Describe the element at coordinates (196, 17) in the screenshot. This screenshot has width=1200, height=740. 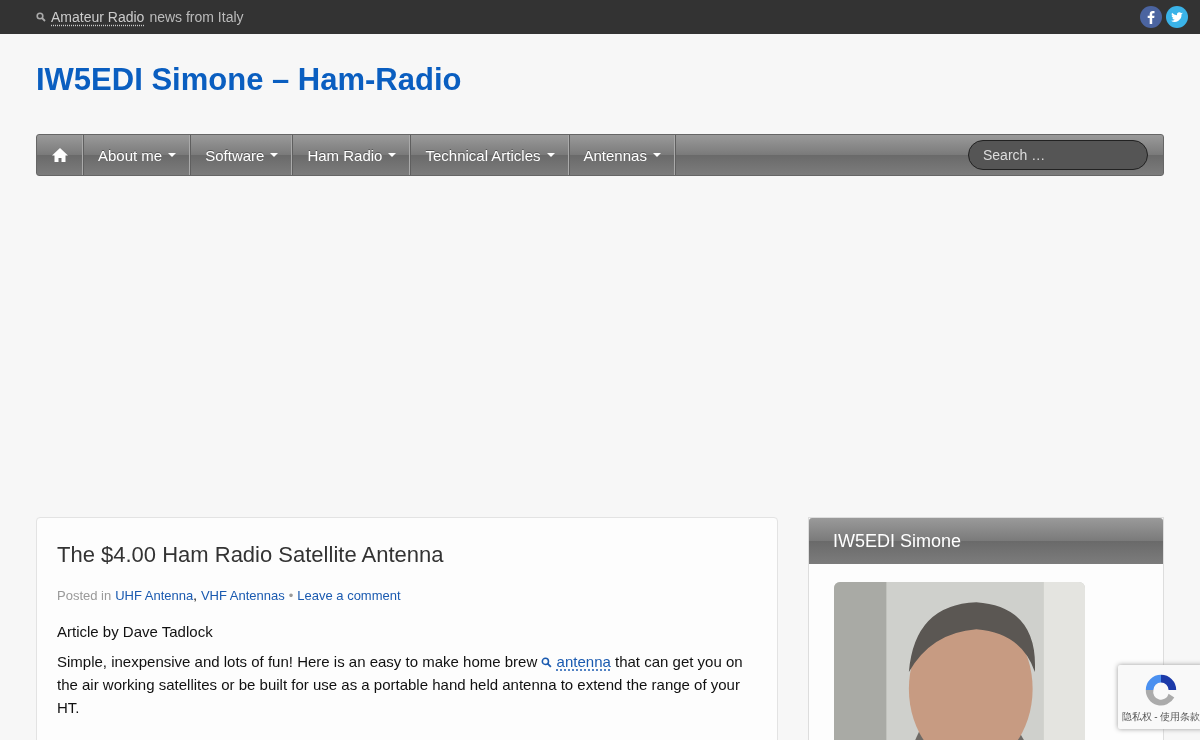
I see `tagline-text: news from Italy` at that location.